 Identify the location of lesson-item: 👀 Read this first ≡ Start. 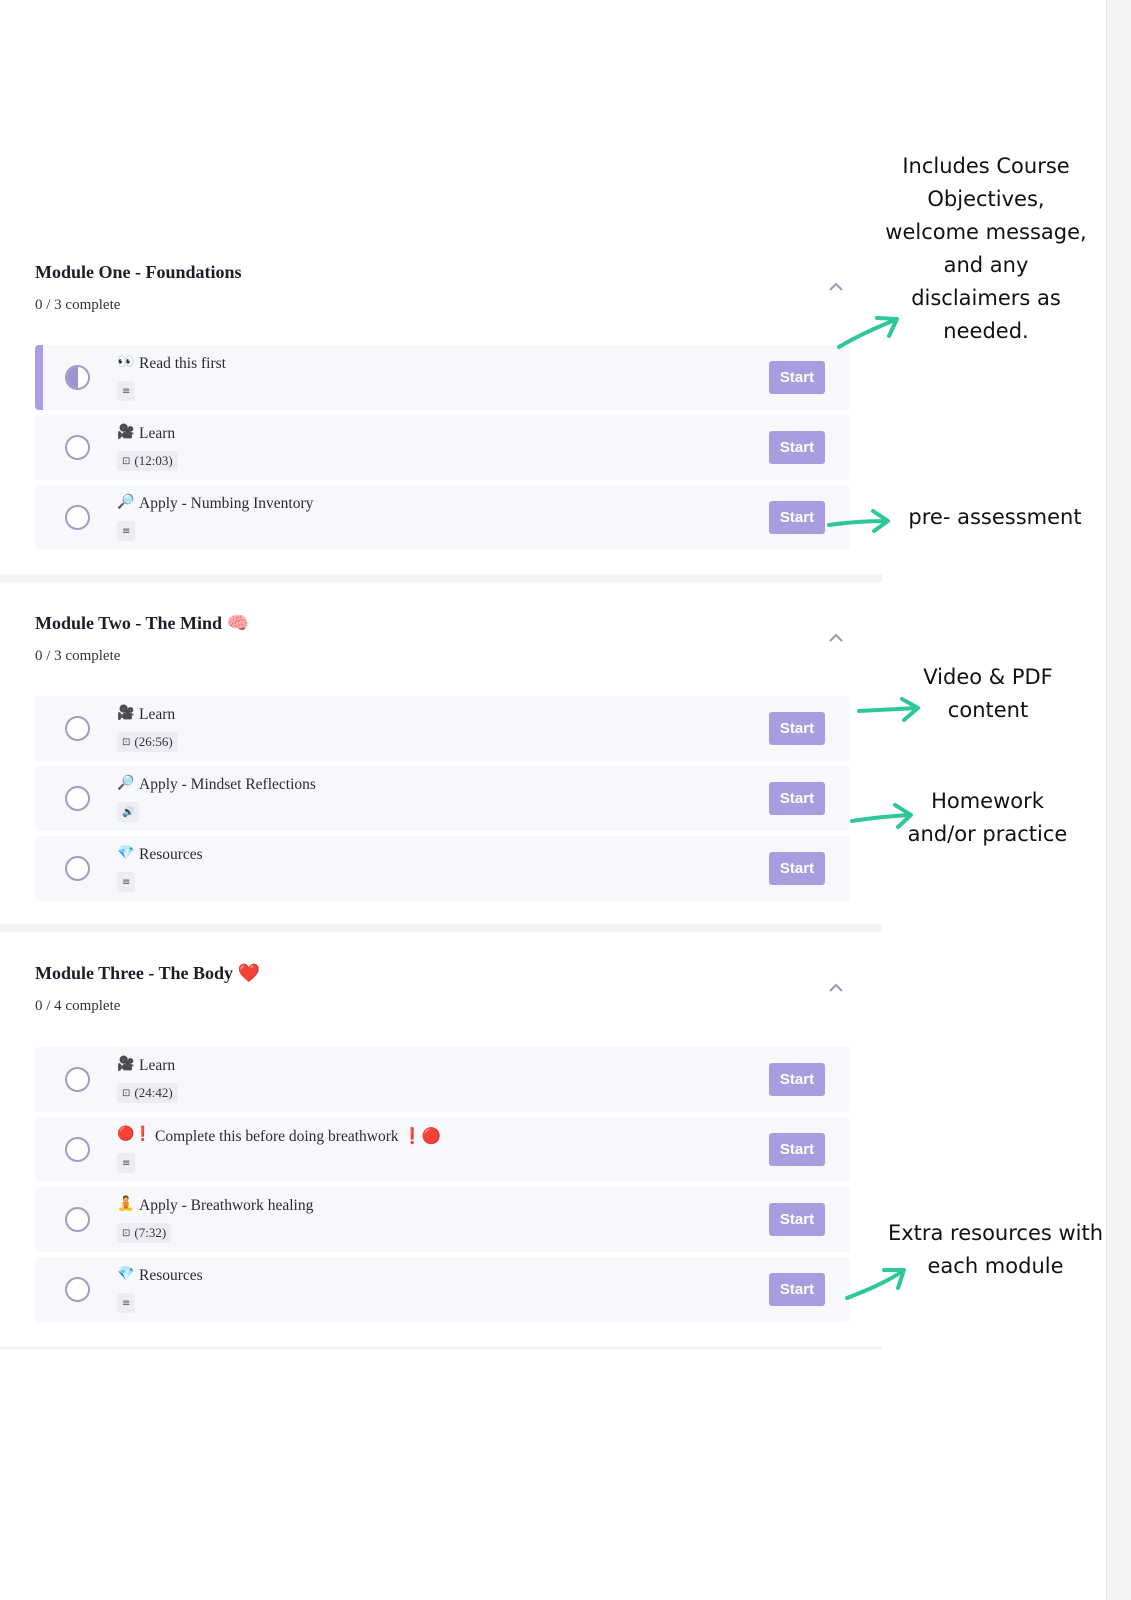
(442, 377).